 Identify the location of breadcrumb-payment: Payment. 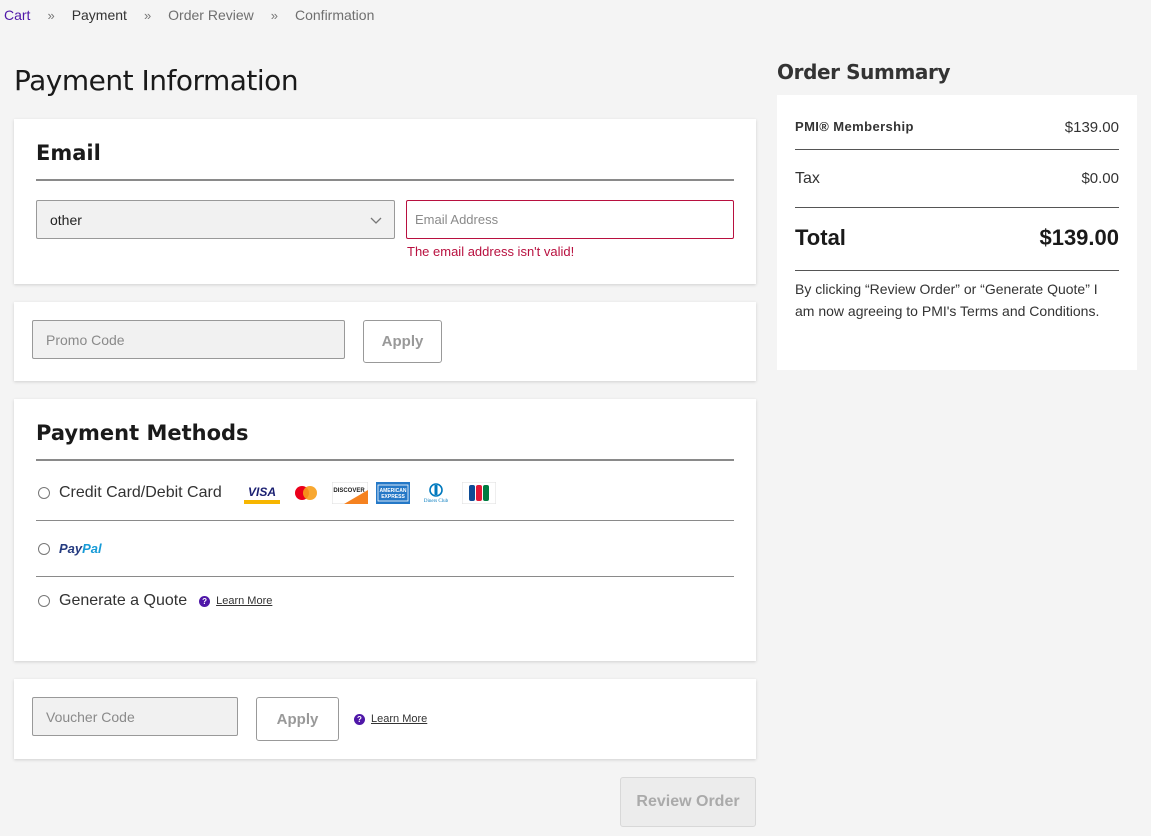
(99, 15).